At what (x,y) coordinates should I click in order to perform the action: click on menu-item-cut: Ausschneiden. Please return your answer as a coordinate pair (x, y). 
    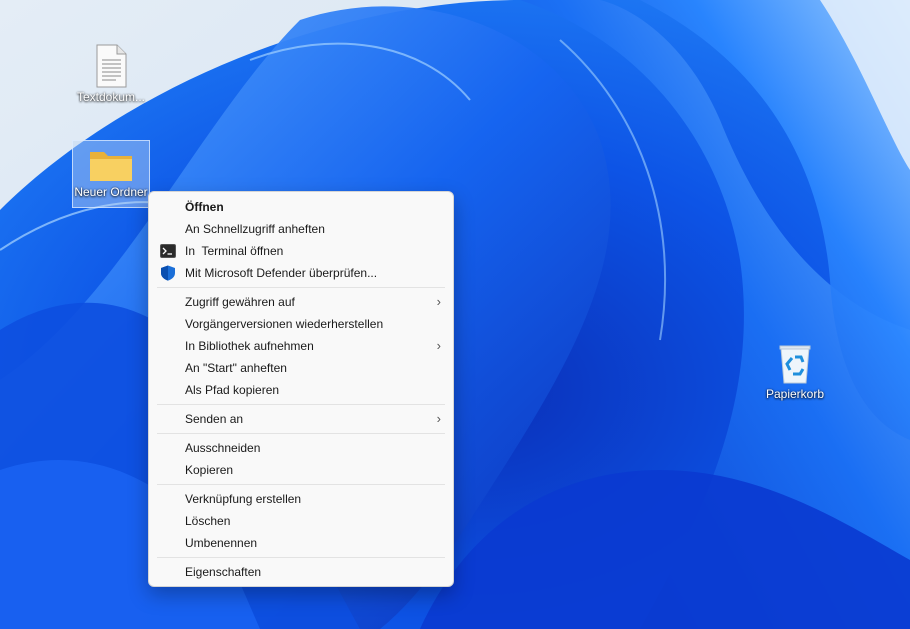
    Looking at the image, I should click on (301, 448).